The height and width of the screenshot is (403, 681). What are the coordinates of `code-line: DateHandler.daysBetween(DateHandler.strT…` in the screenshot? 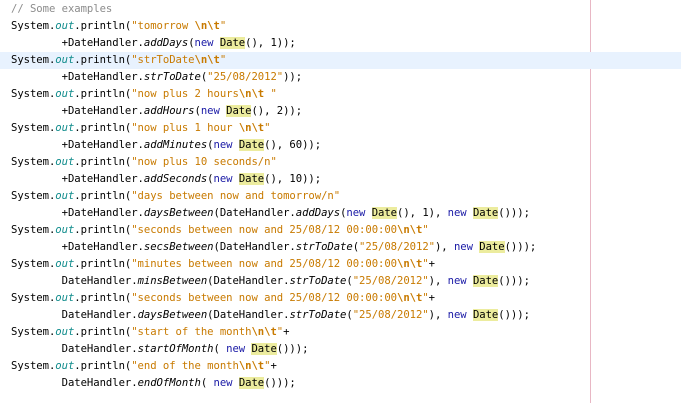 It's located at (346, 315).